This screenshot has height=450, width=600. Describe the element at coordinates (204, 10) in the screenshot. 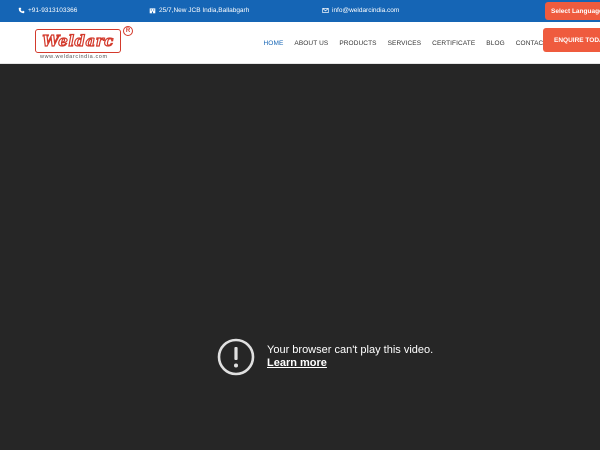

I see `address-text: 25/7,New JCB India,Ballabgarh` at that location.